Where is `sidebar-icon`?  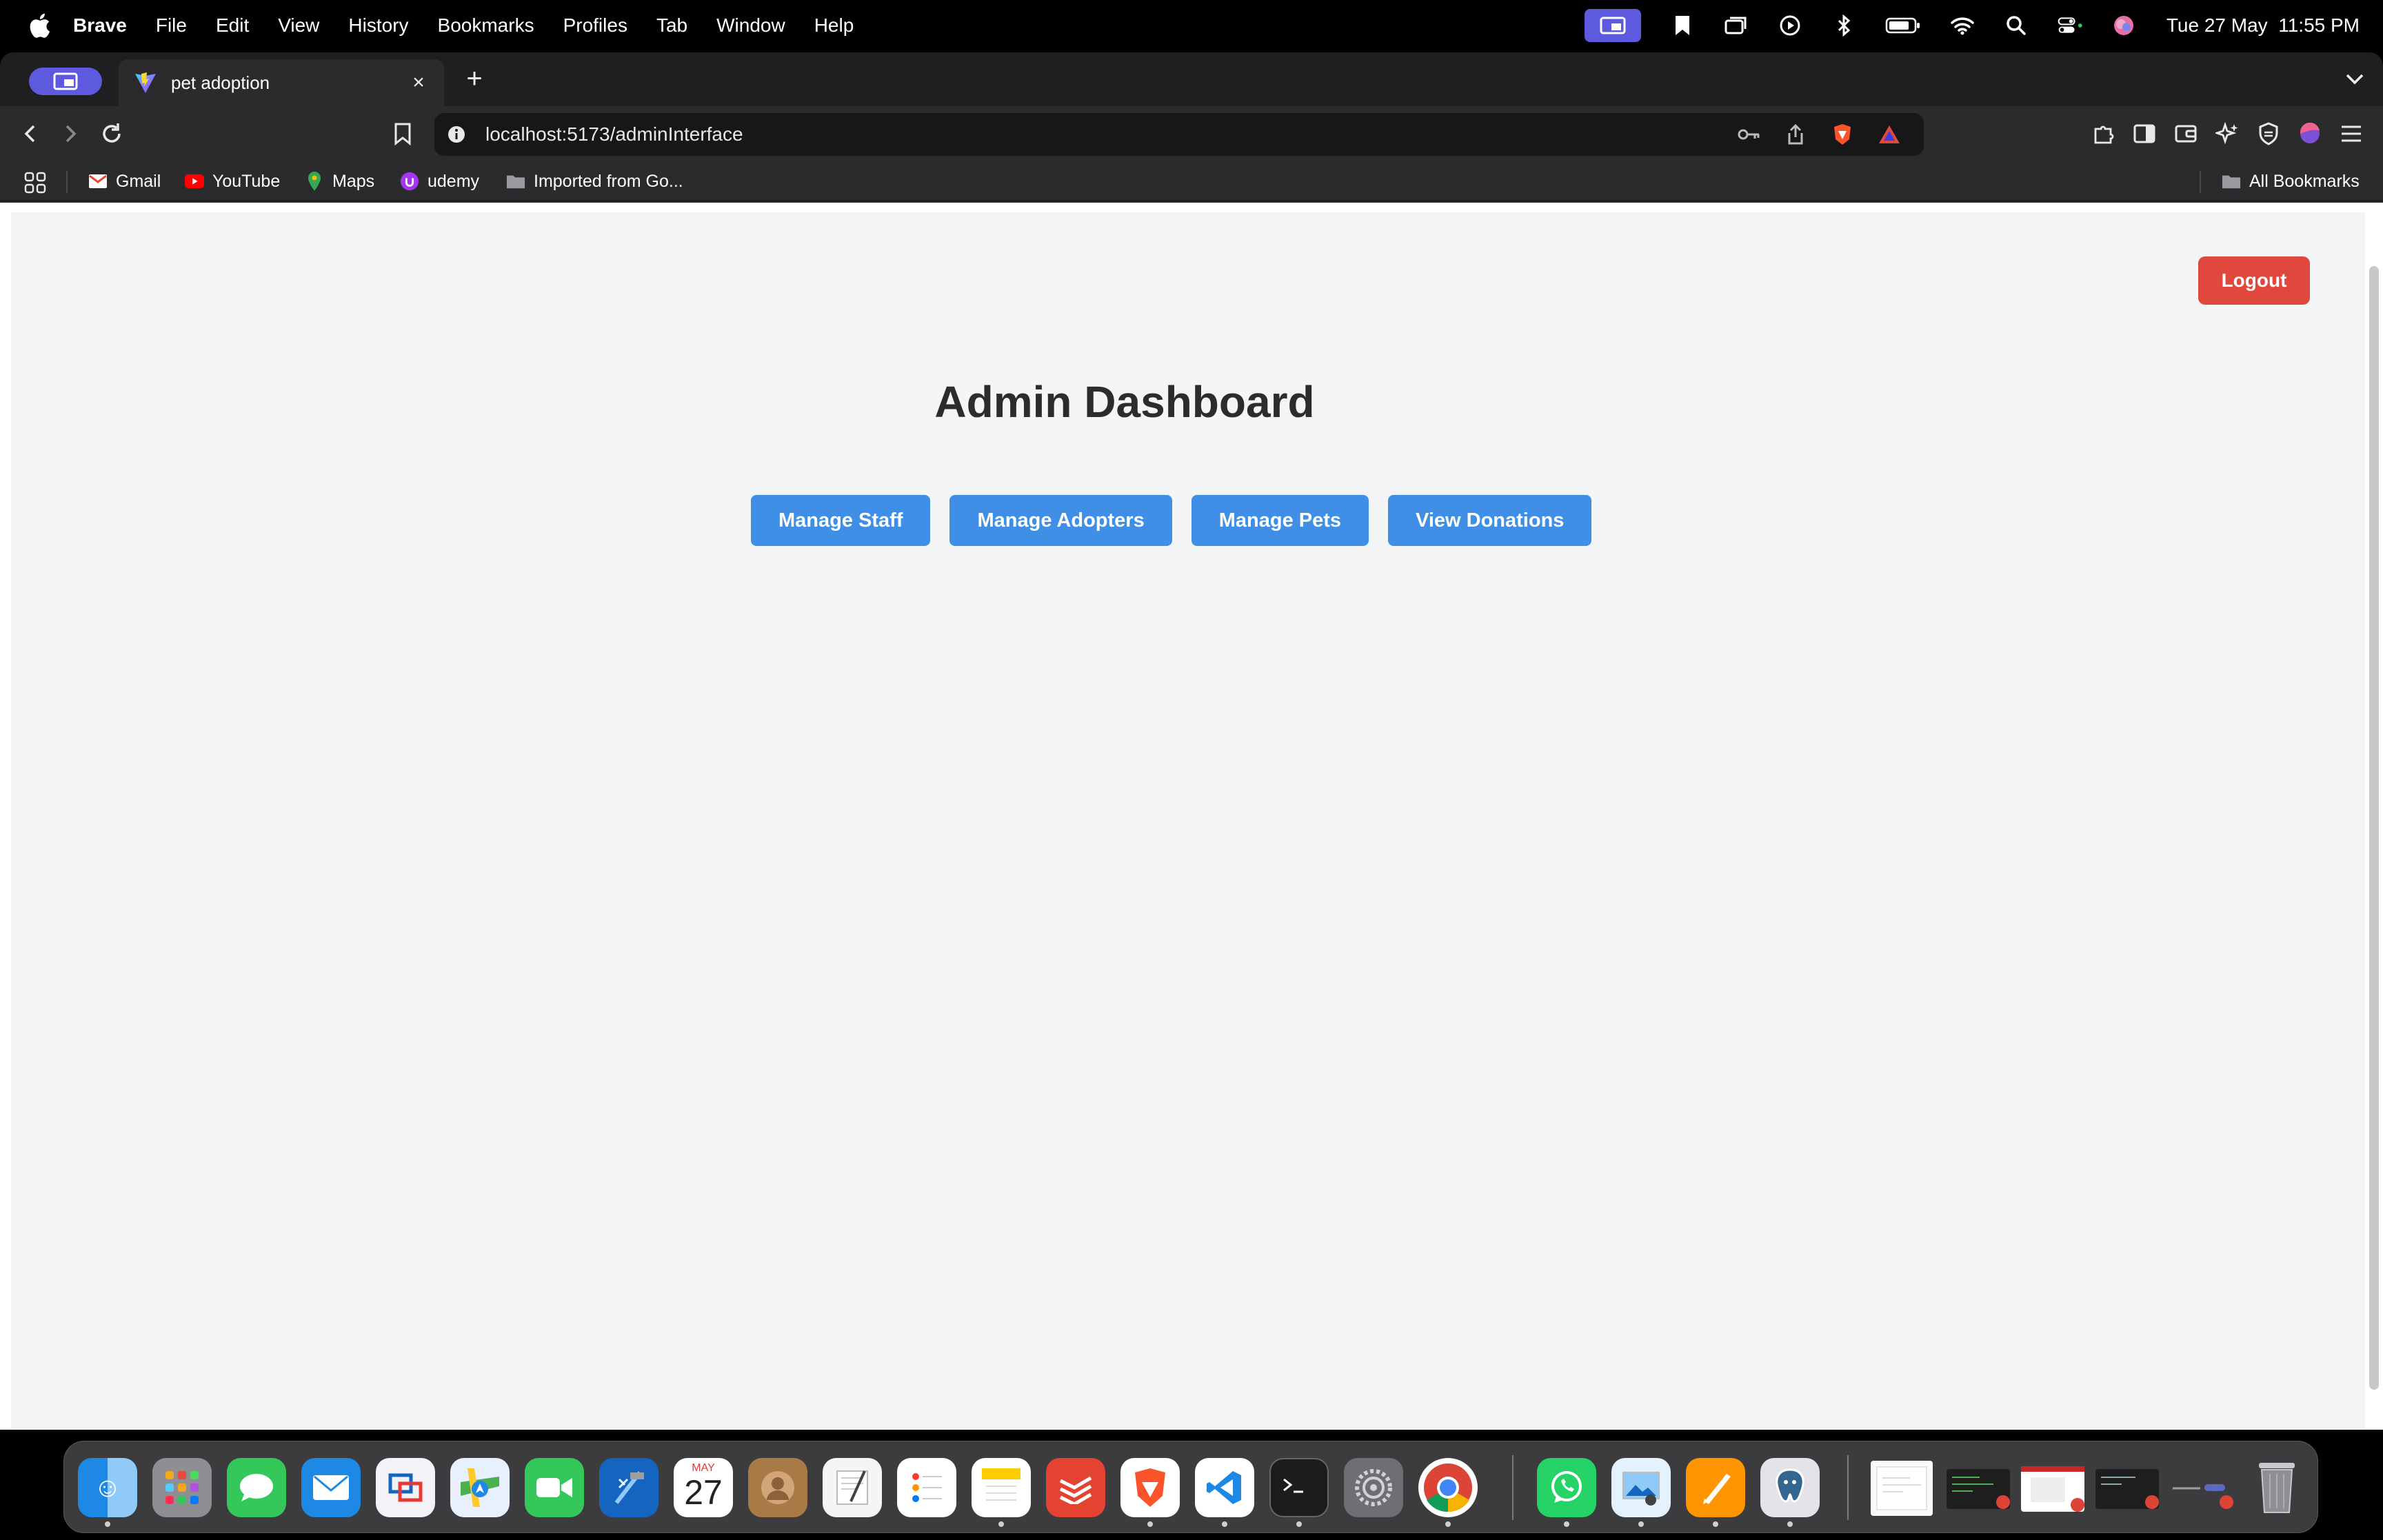
sidebar-icon is located at coordinates (2144, 134).